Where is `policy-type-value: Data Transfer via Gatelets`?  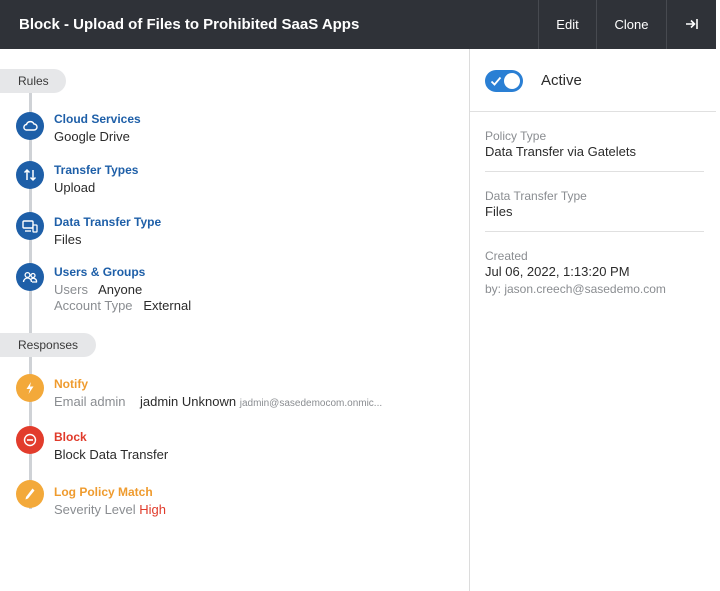 policy-type-value: Data Transfer via Gatelets is located at coordinates (561, 151).